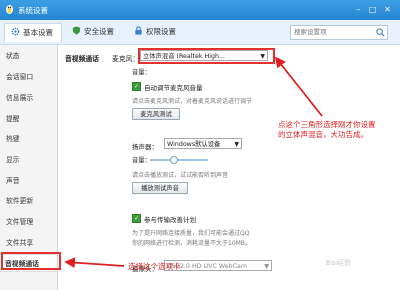 This screenshot has height=290, width=400. I want to click on tab-basic-settings: 基本设置, so click(33, 32).